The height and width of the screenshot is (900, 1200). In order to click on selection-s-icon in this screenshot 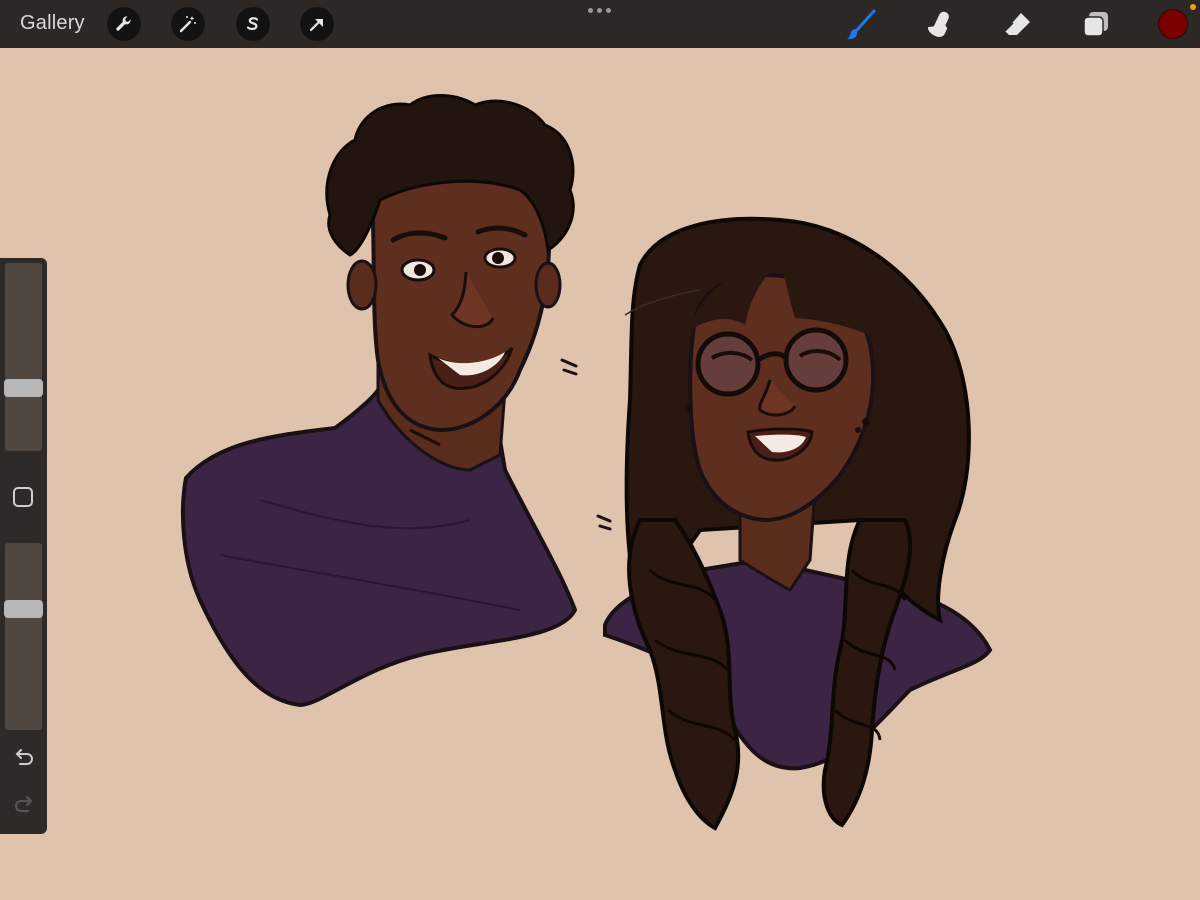, I will do `click(252, 24)`.